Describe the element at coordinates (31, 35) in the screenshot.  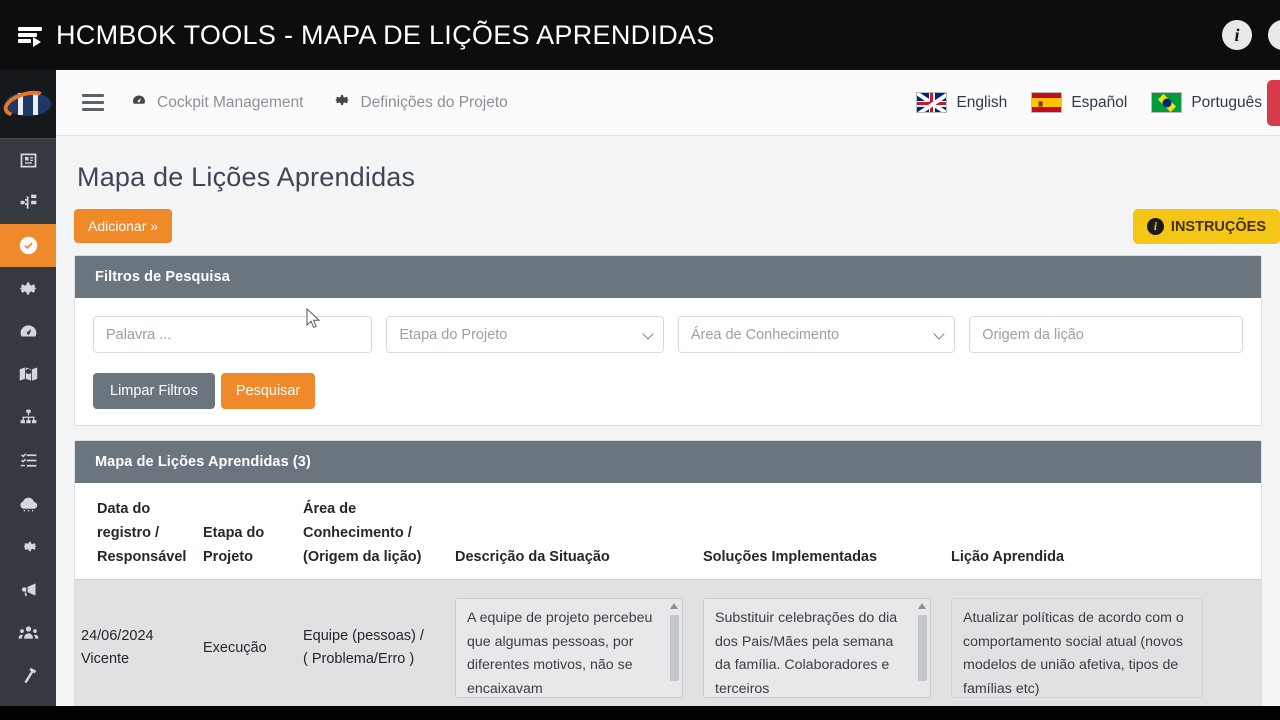
I see `sort-menu-icon` at that location.